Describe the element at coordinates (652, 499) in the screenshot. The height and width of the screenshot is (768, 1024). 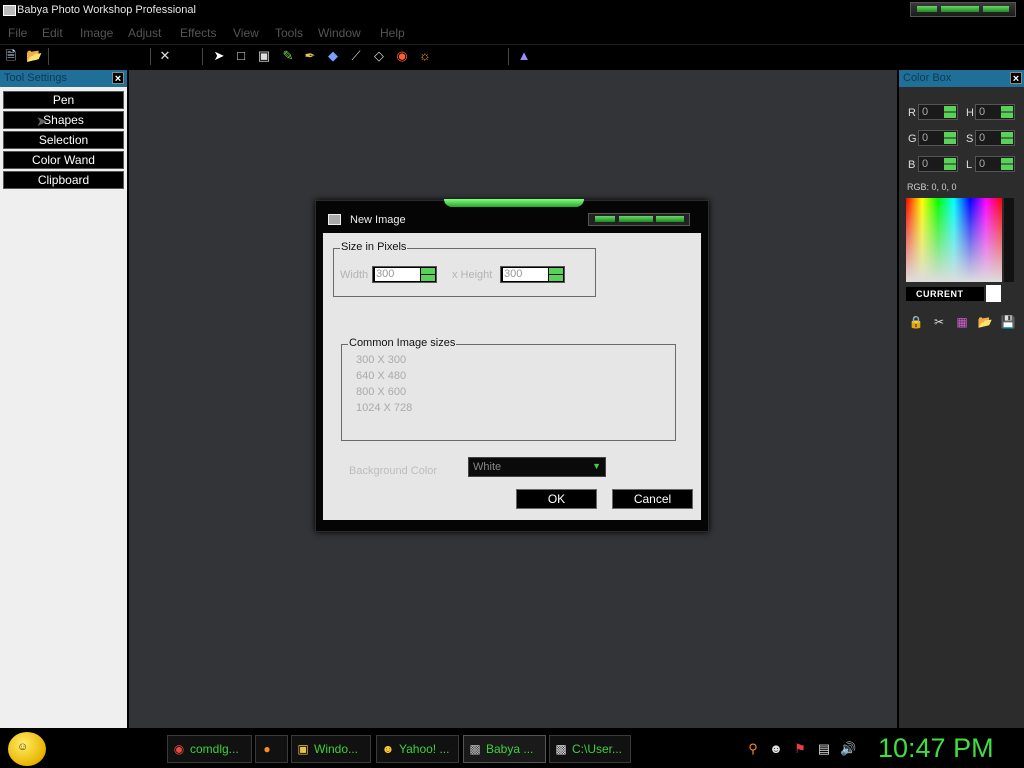
I see `cancel-button: Cancel` at that location.